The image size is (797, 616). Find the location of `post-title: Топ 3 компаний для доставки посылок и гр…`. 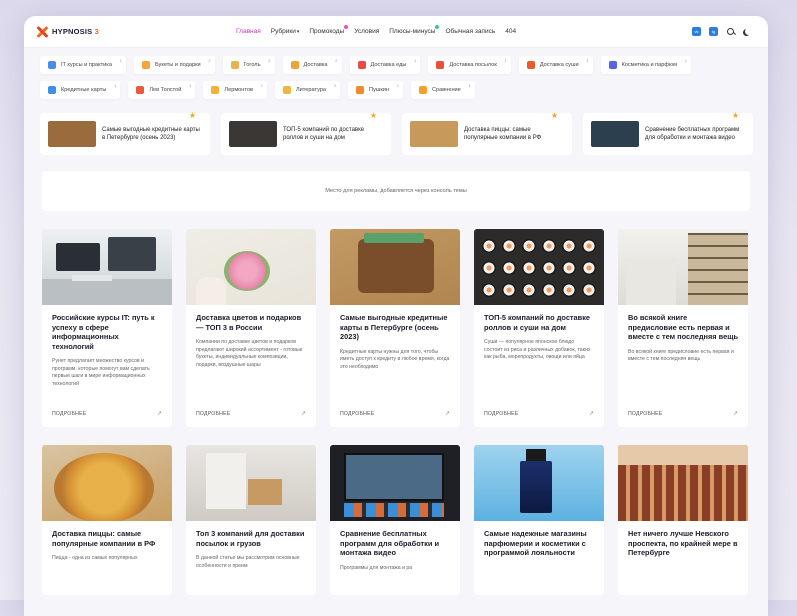

post-title: Топ 3 компаний для доставки посылок и гр… is located at coordinates (251, 538).